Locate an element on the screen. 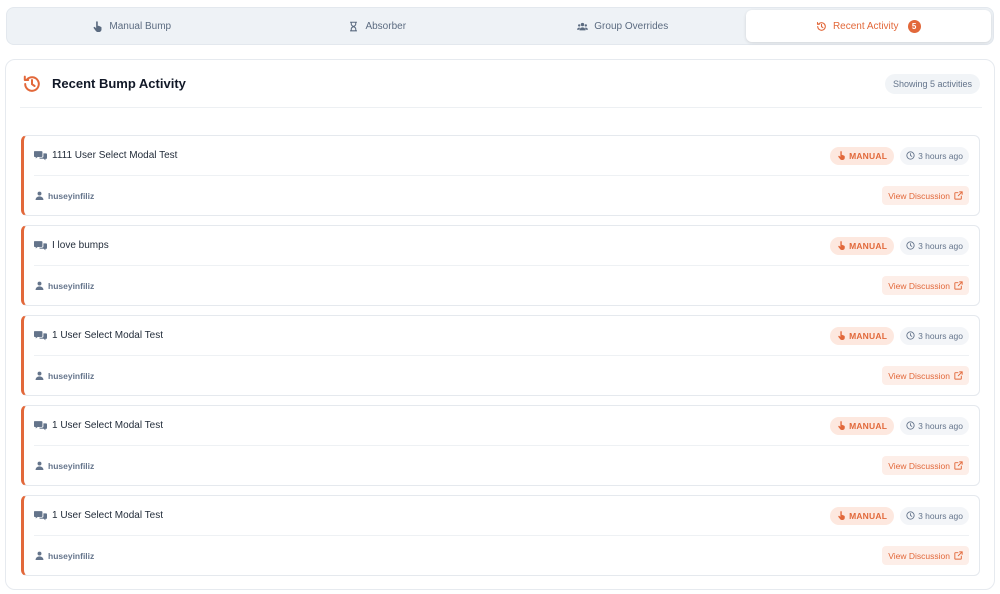 Image resolution: width=1000 pixels, height=594 pixels. tab-manual-bump: Manual Bump is located at coordinates (132, 26).